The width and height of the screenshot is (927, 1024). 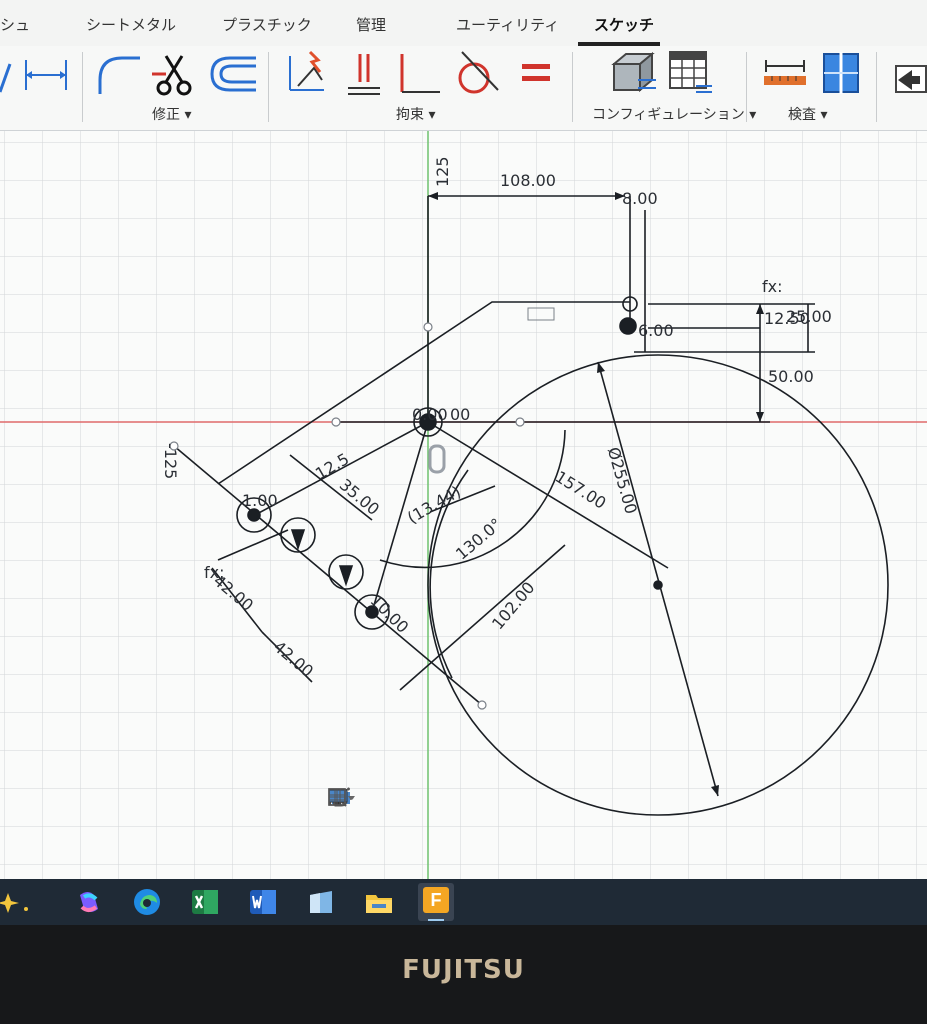 I want to click on configuration-group-label: コンフィギュレーション ▾, so click(x=674, y=114).